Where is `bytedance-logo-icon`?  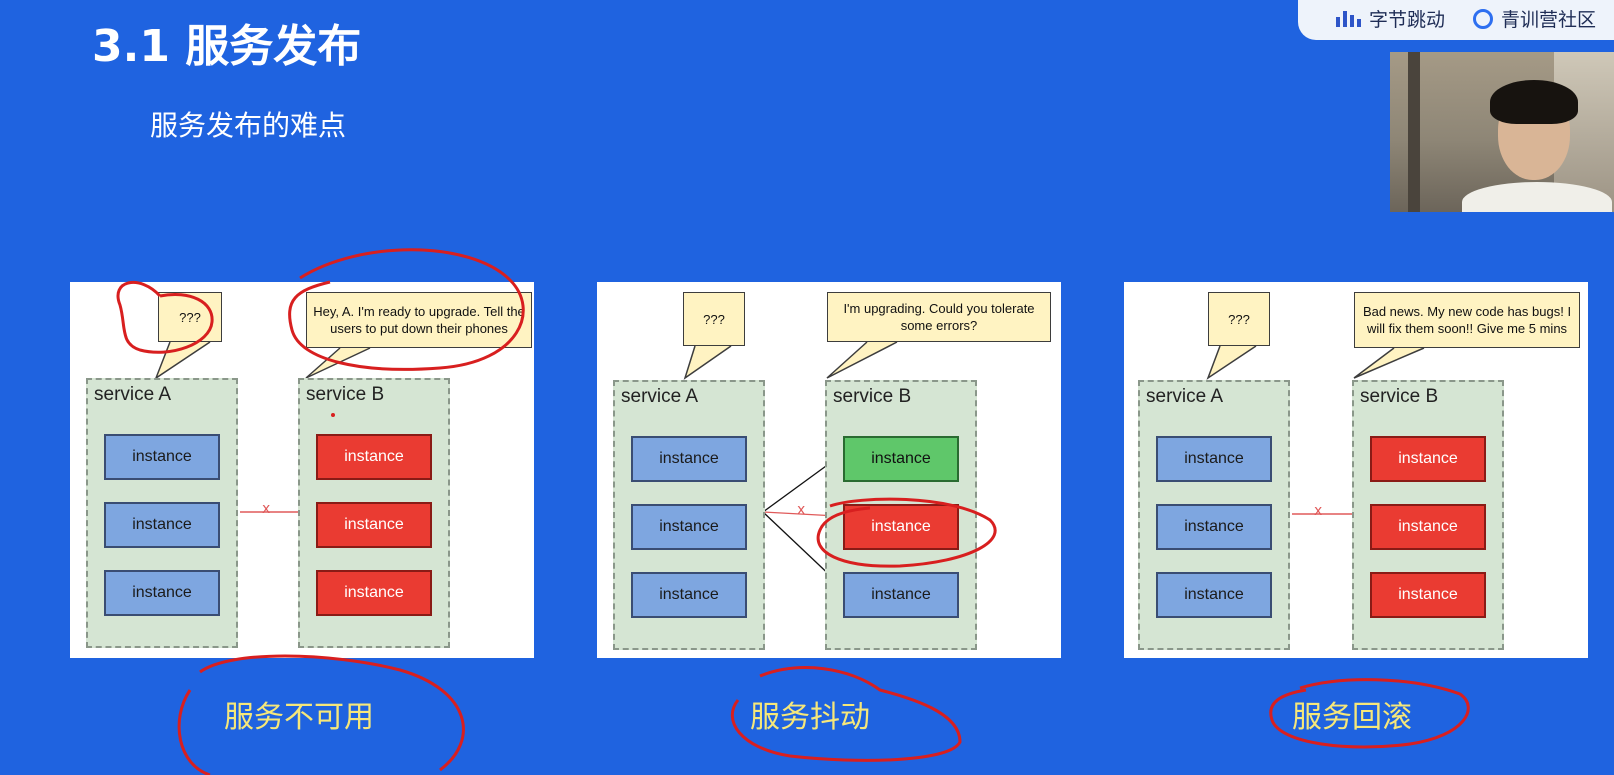 bytedance-logo-icon is located at coordinates (1348, 18).